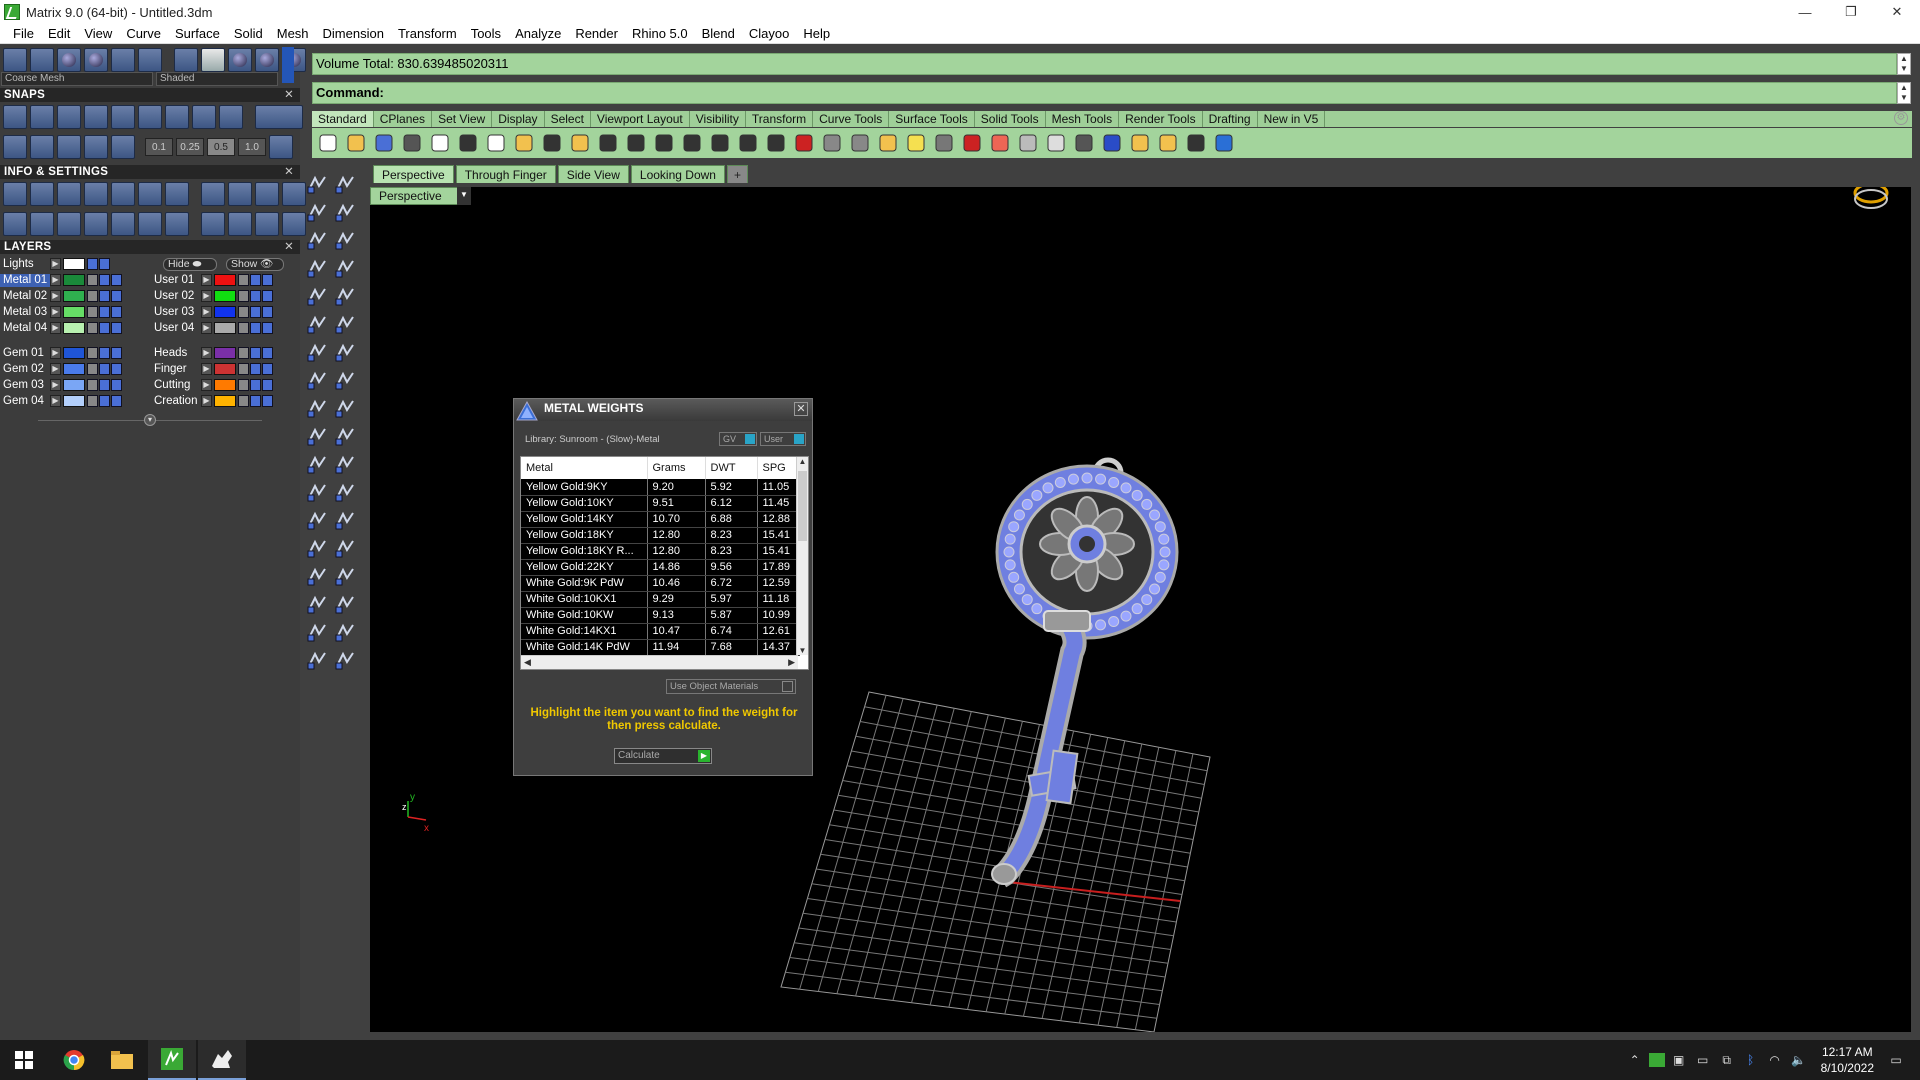  I want to click on user-toggle: User, so click(783, 439).